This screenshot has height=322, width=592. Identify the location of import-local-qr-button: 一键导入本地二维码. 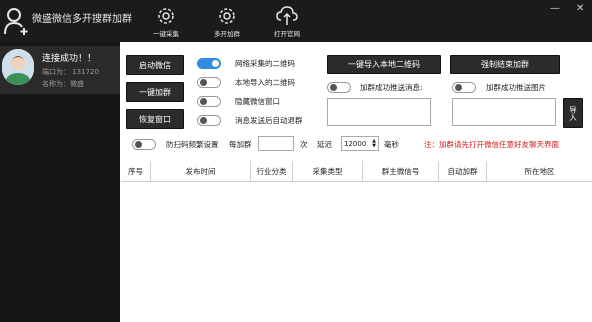
(384, 64).